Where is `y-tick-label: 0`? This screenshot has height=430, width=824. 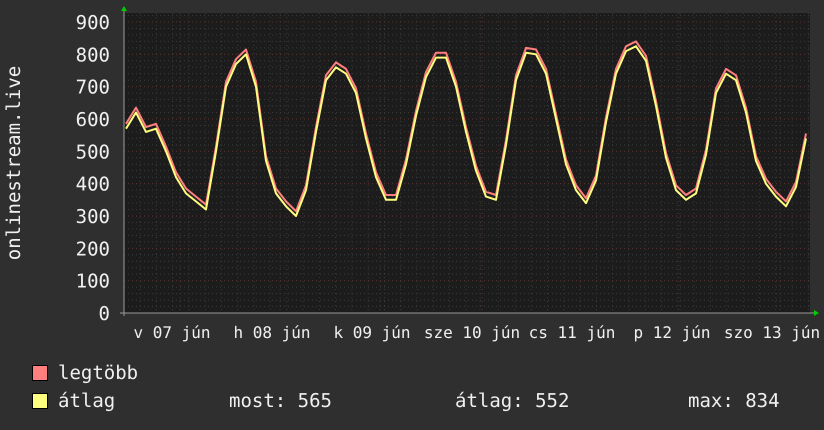 y-tick-label: 0 is located at coordinates (104, 314).